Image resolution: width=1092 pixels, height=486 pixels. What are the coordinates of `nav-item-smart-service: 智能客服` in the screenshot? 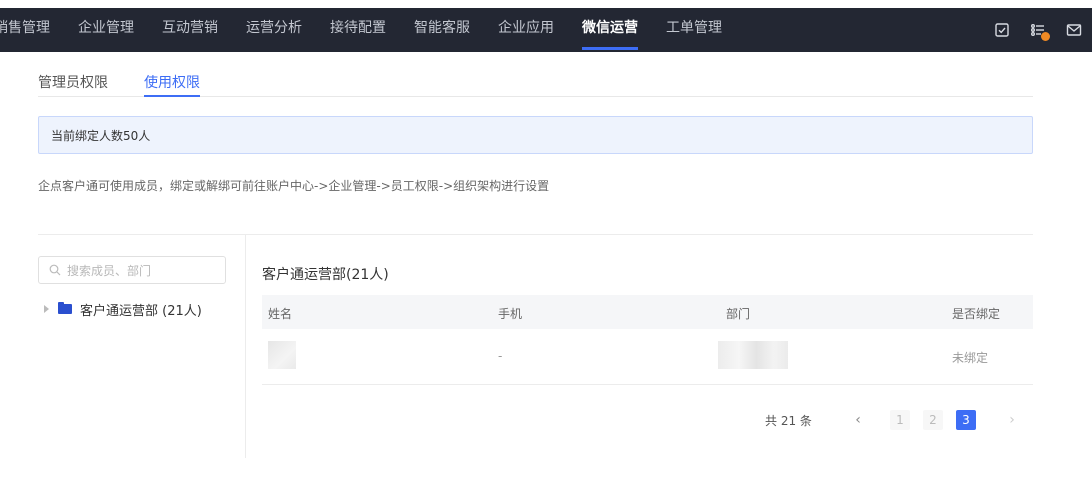 It's located at (442, 30).